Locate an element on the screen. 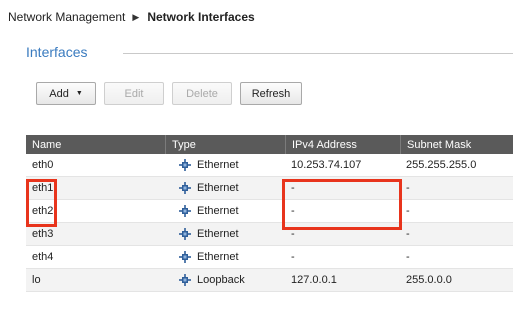  section-title: Interfaces is located at coordinates (57, 52).